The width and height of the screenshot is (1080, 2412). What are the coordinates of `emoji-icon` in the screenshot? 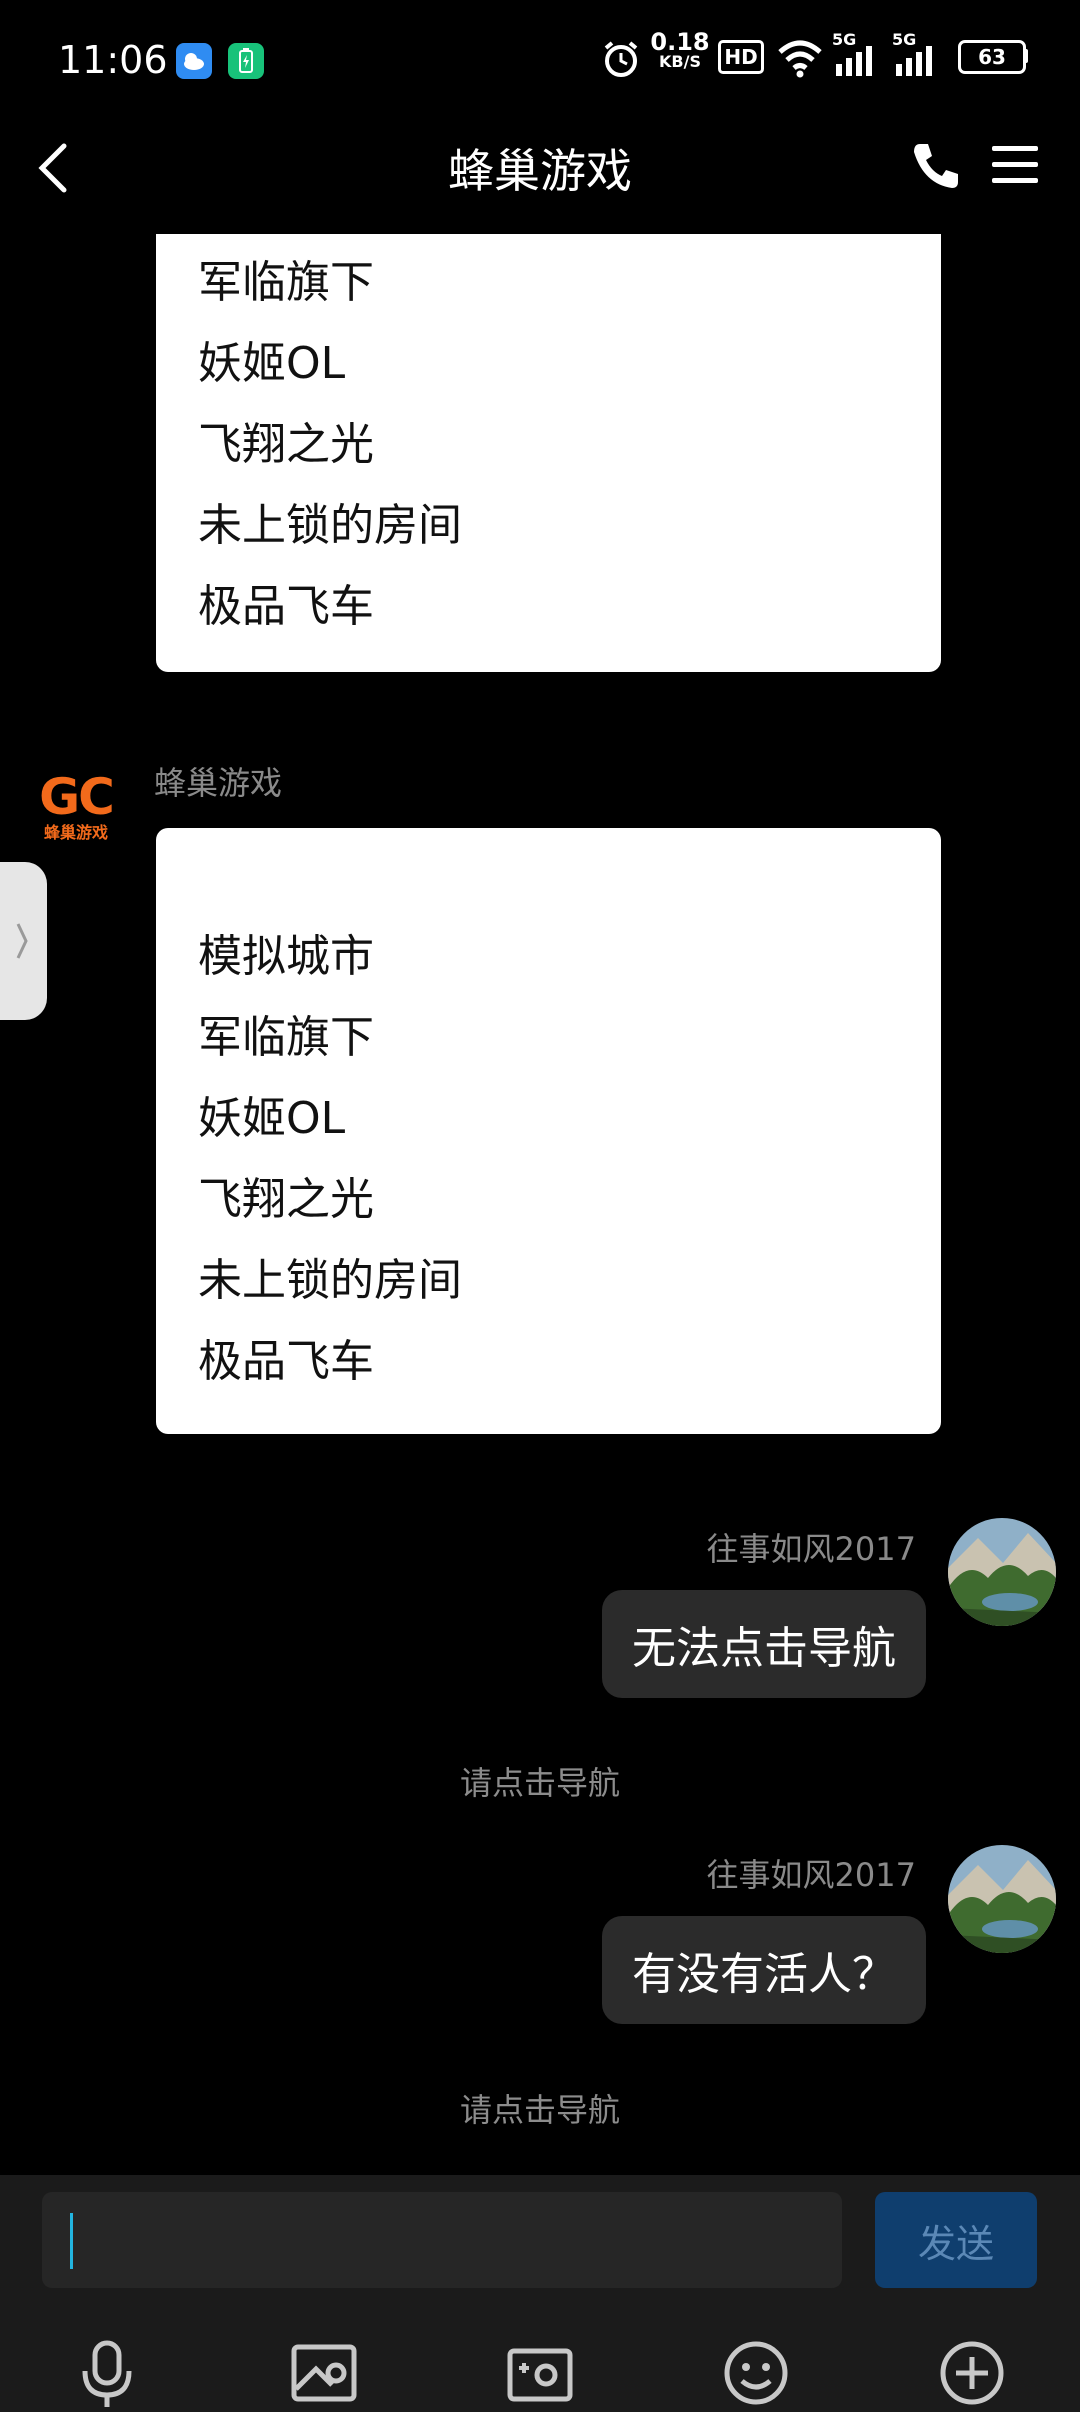 It's located at (756, 2373).